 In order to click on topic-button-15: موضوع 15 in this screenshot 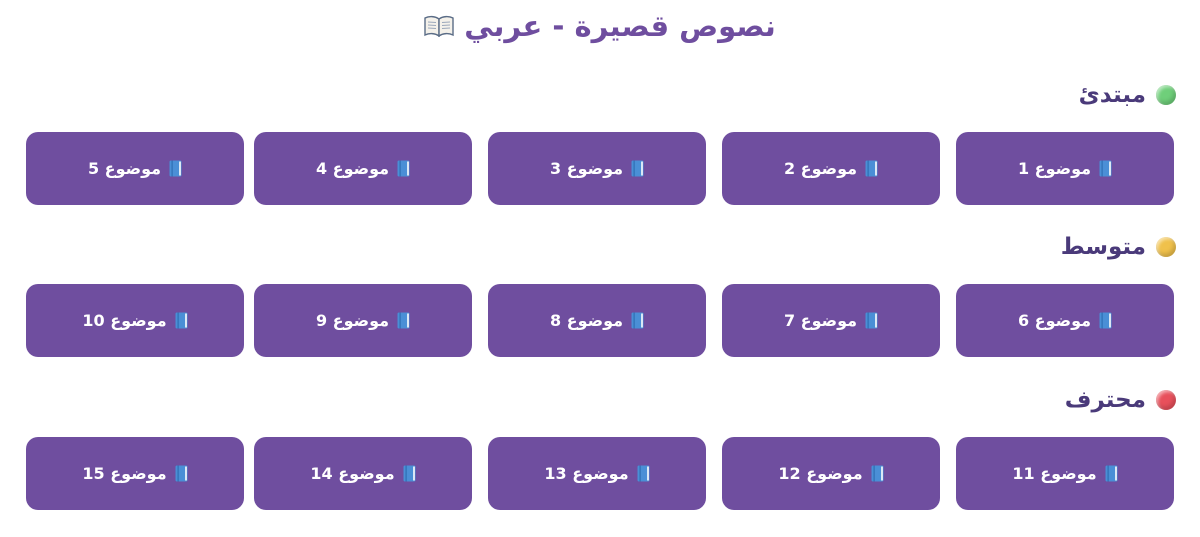, I will do `click(135, 473)`.